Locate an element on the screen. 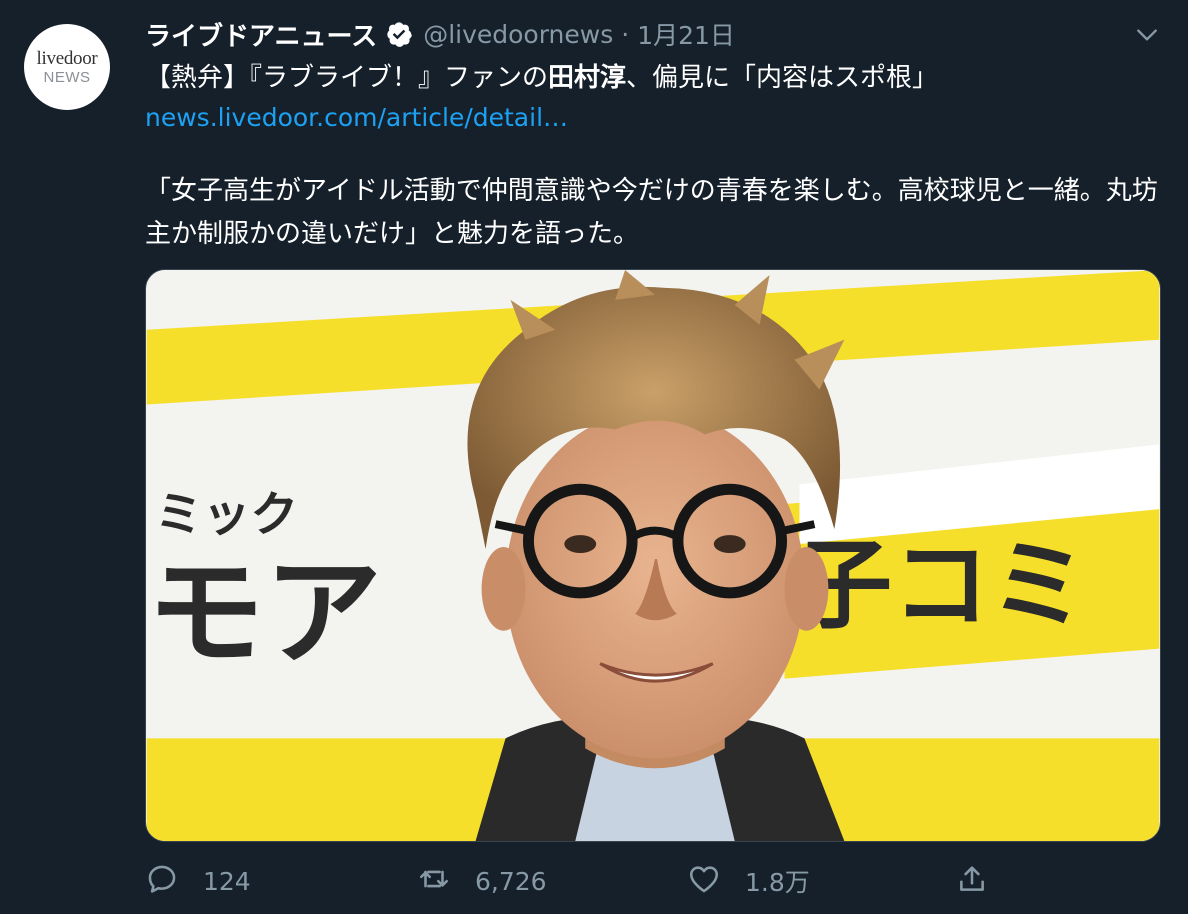 Image resolution: width=1188 pixels, height=914 pixels. tweet-header: ライブドアニュース @livedoornews · 1月21日 is located at coordinates (440, 34).